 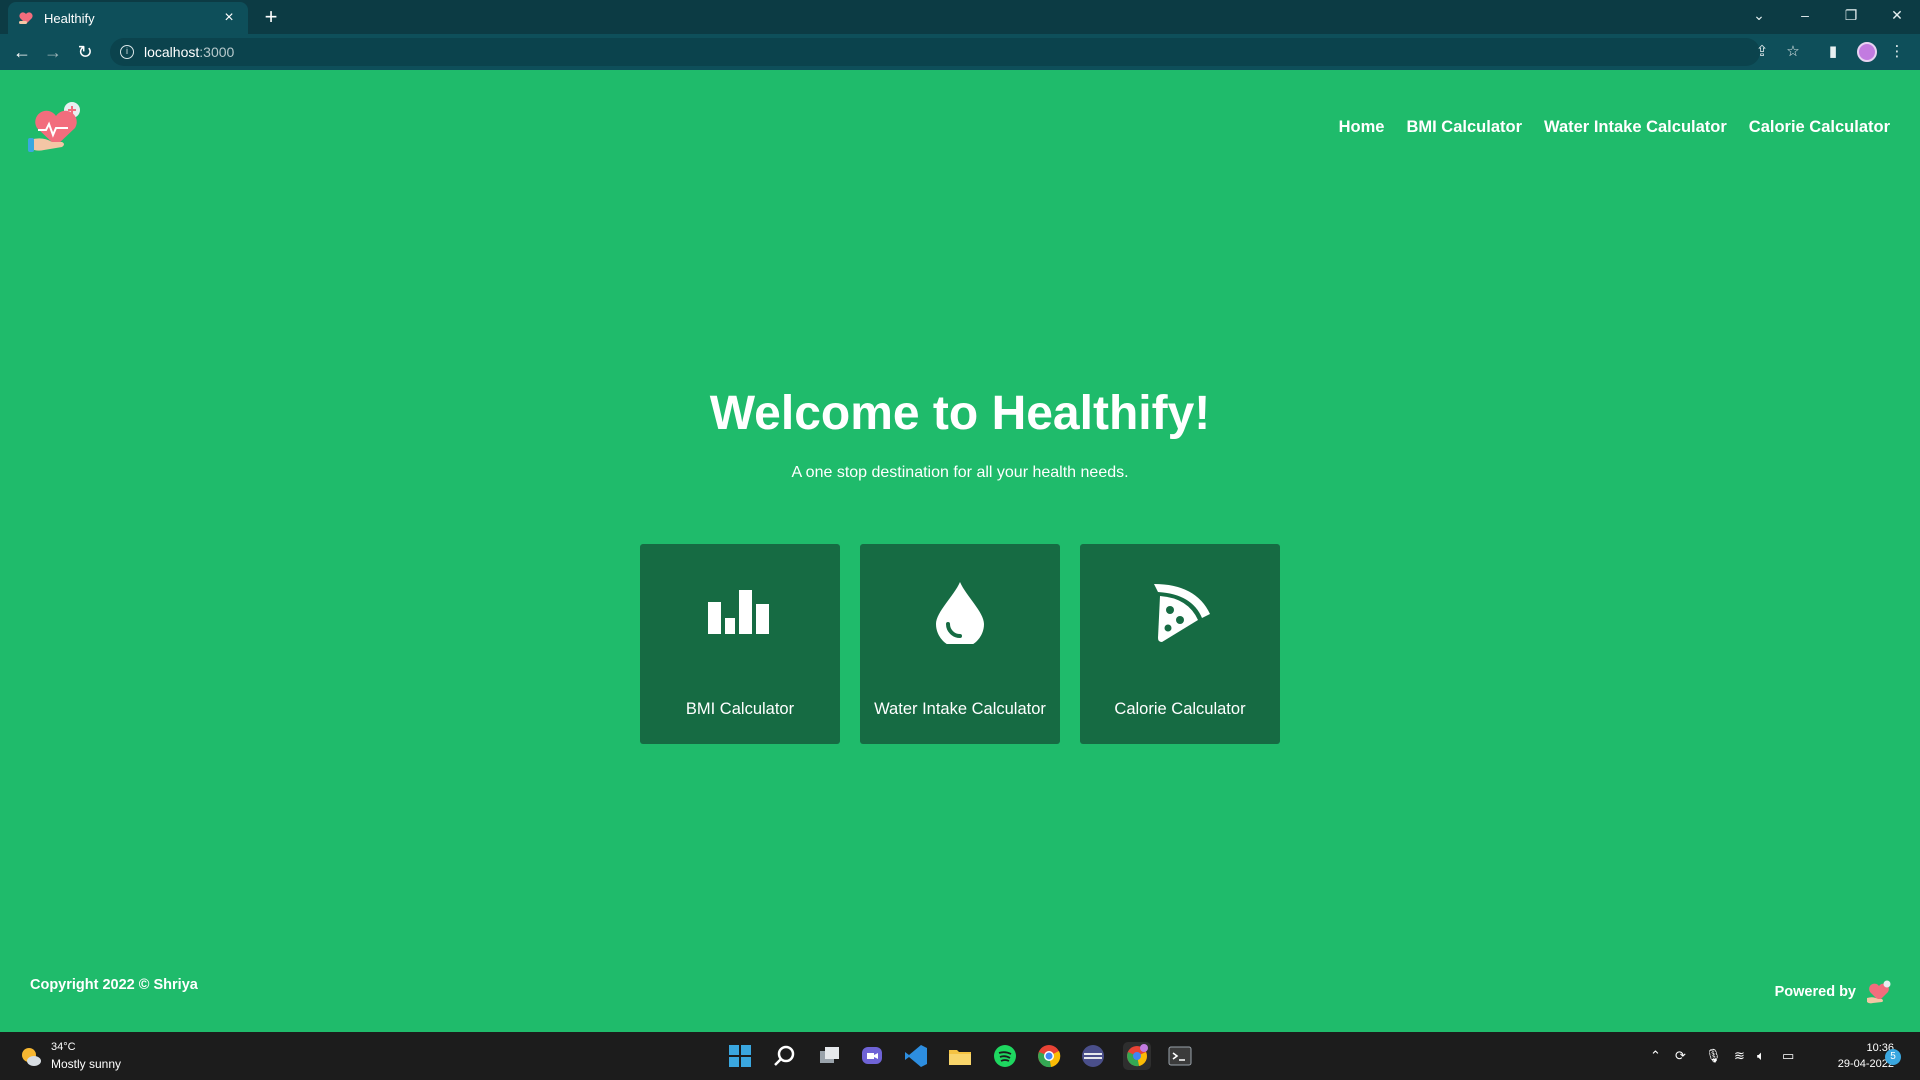 I want to click on microphone-icon: 🎙︎, so click(x=1713, y=1056).